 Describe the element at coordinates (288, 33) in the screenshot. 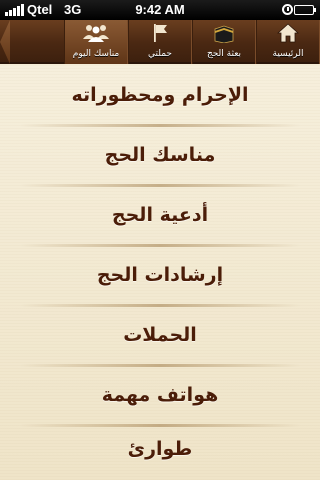

I see `home-icon` at that location.